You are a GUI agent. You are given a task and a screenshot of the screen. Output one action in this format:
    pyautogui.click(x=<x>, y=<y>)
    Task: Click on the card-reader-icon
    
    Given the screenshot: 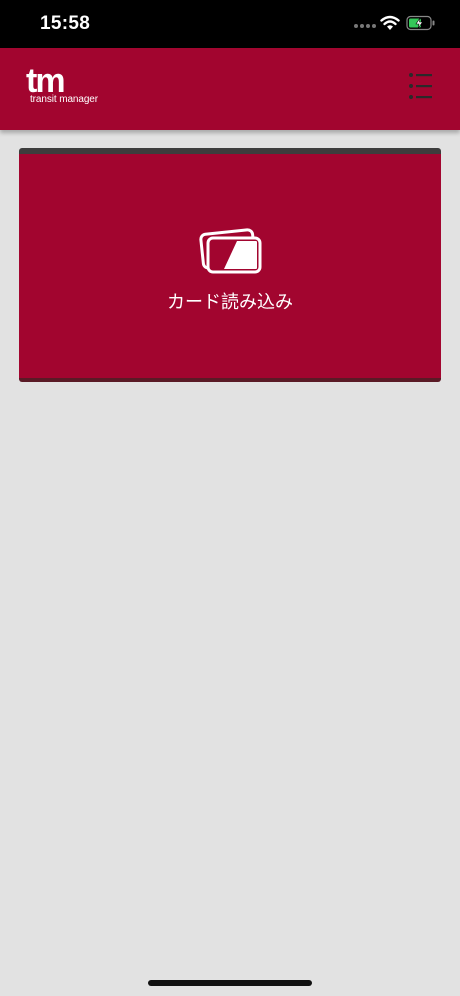 What is the action you would take?
    pyautogui.click(x=230, y=251)
    